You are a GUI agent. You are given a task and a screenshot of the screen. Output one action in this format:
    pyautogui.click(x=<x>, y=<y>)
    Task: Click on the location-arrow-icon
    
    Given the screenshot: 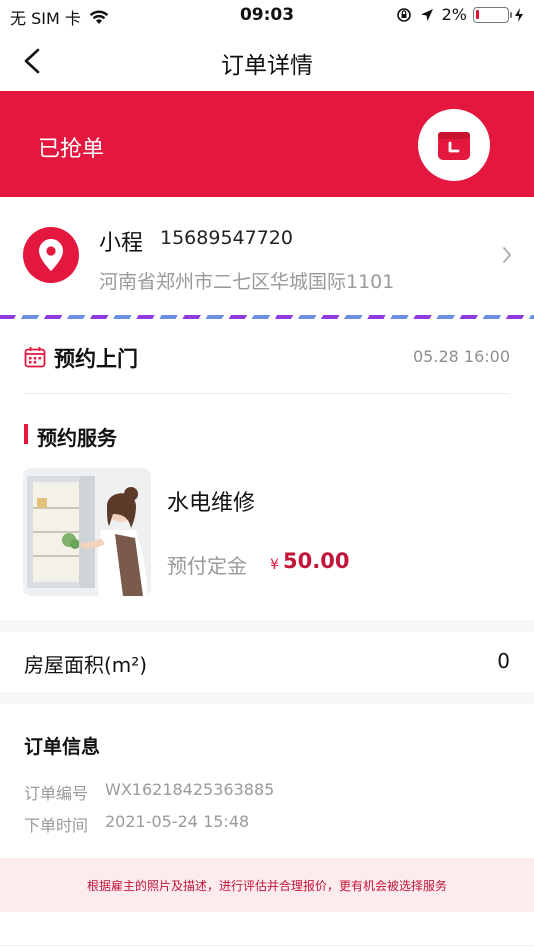 What is the action you would take?
    pyautogui.click(x=426, y=14)
    